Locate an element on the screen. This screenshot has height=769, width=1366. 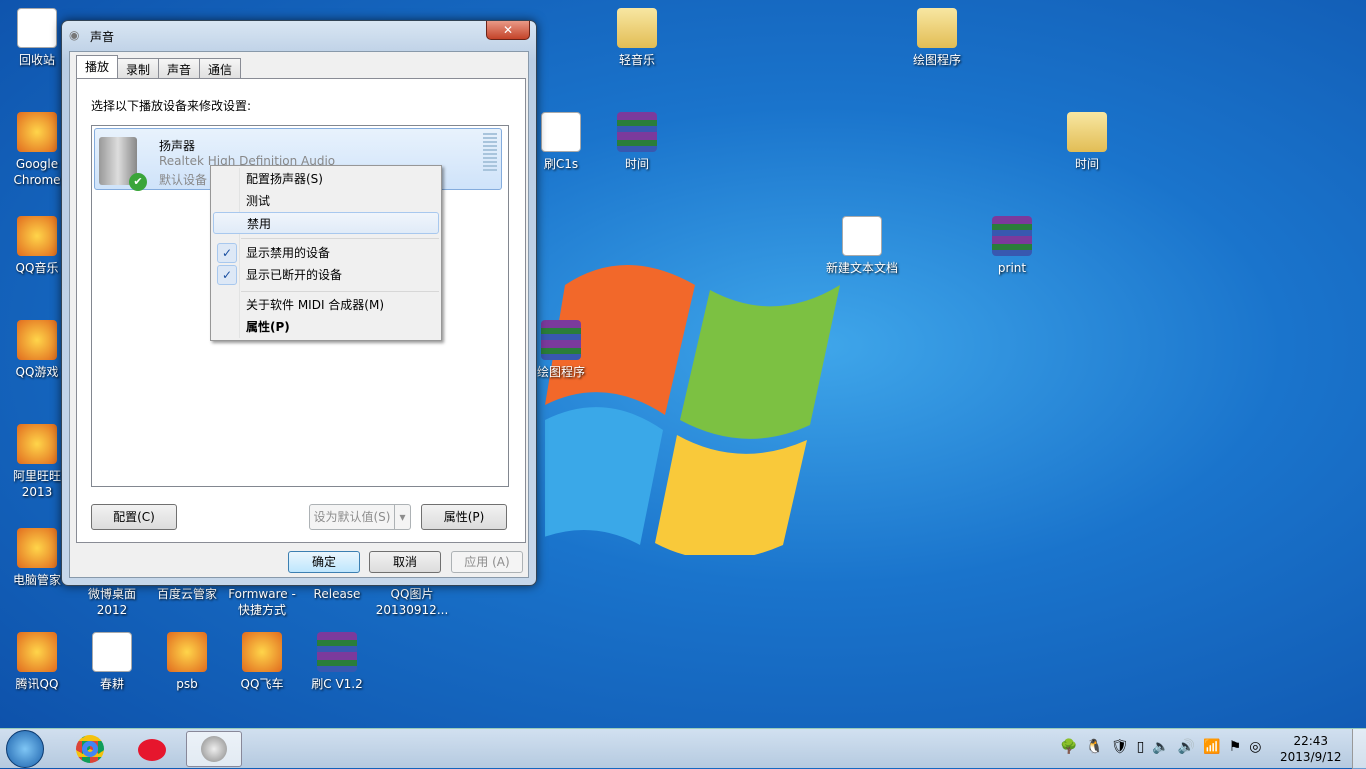
speaker-icon is located at coordinates (214, 749).